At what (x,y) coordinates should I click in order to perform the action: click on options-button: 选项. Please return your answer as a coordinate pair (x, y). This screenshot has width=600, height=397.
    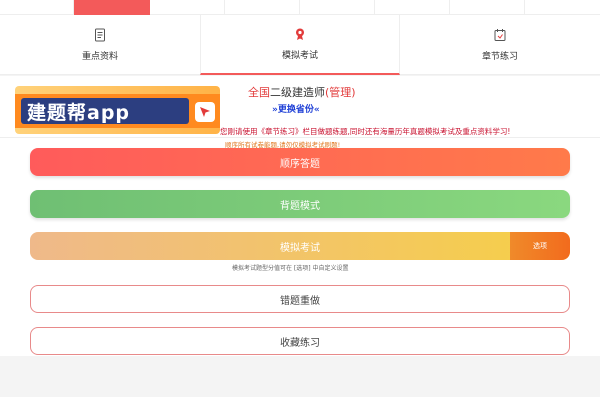
    Looking at the image, I should click on (540, 246).